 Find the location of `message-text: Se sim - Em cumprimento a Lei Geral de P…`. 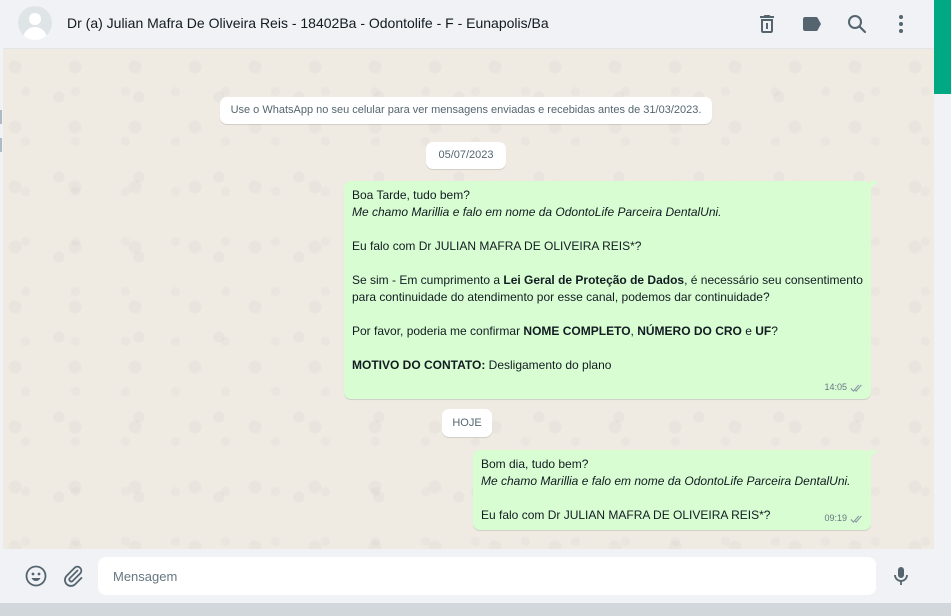

message-text: Se sim - Em cumprimento a Lei Geral de P… is located at coordinates (607, 288).